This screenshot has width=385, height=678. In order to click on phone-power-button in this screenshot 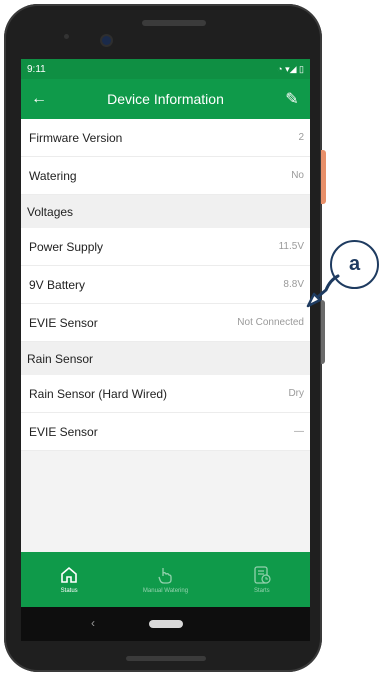, I will do `click(323, 177)`.